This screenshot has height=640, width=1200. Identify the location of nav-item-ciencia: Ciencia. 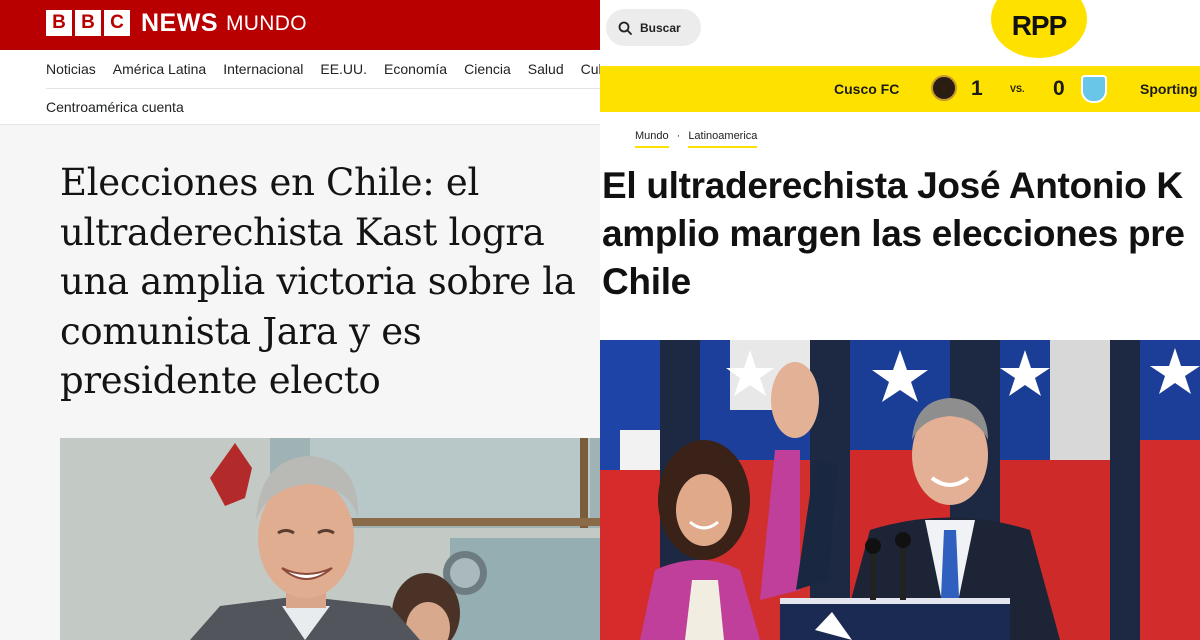
(487, 69).